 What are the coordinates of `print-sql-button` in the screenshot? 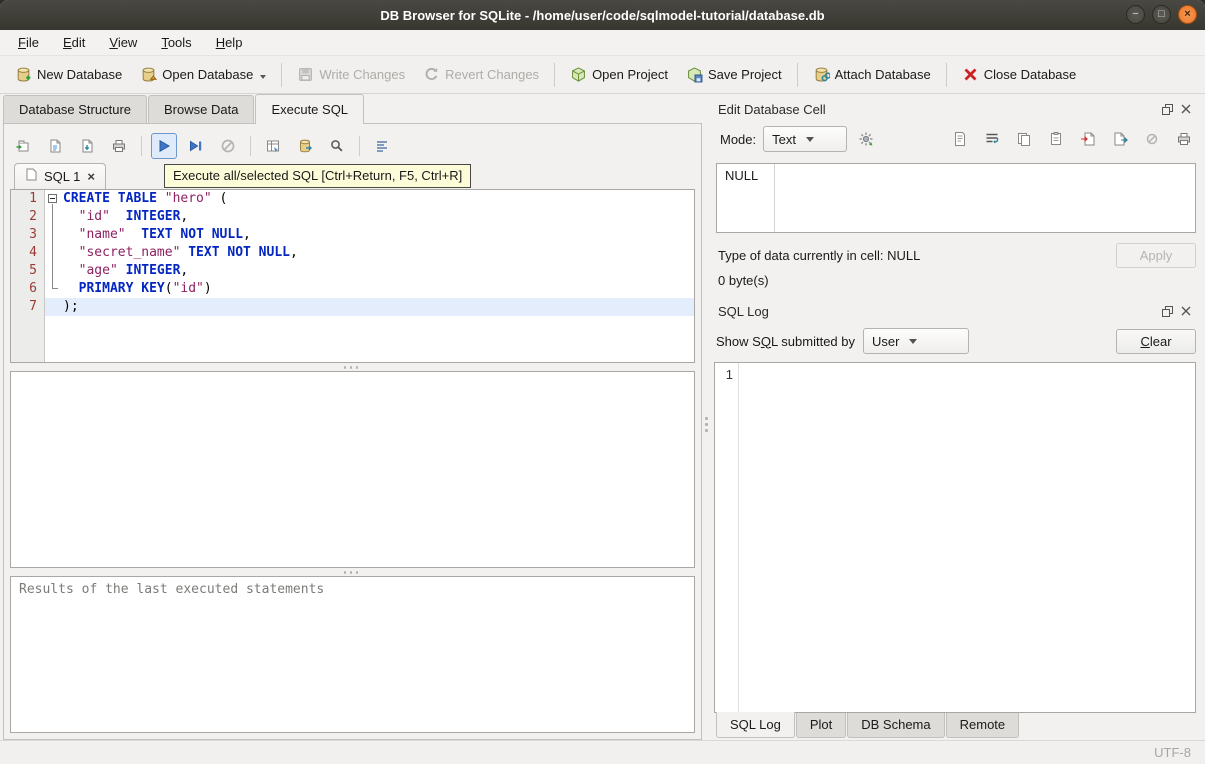 It's located at (119, 146).